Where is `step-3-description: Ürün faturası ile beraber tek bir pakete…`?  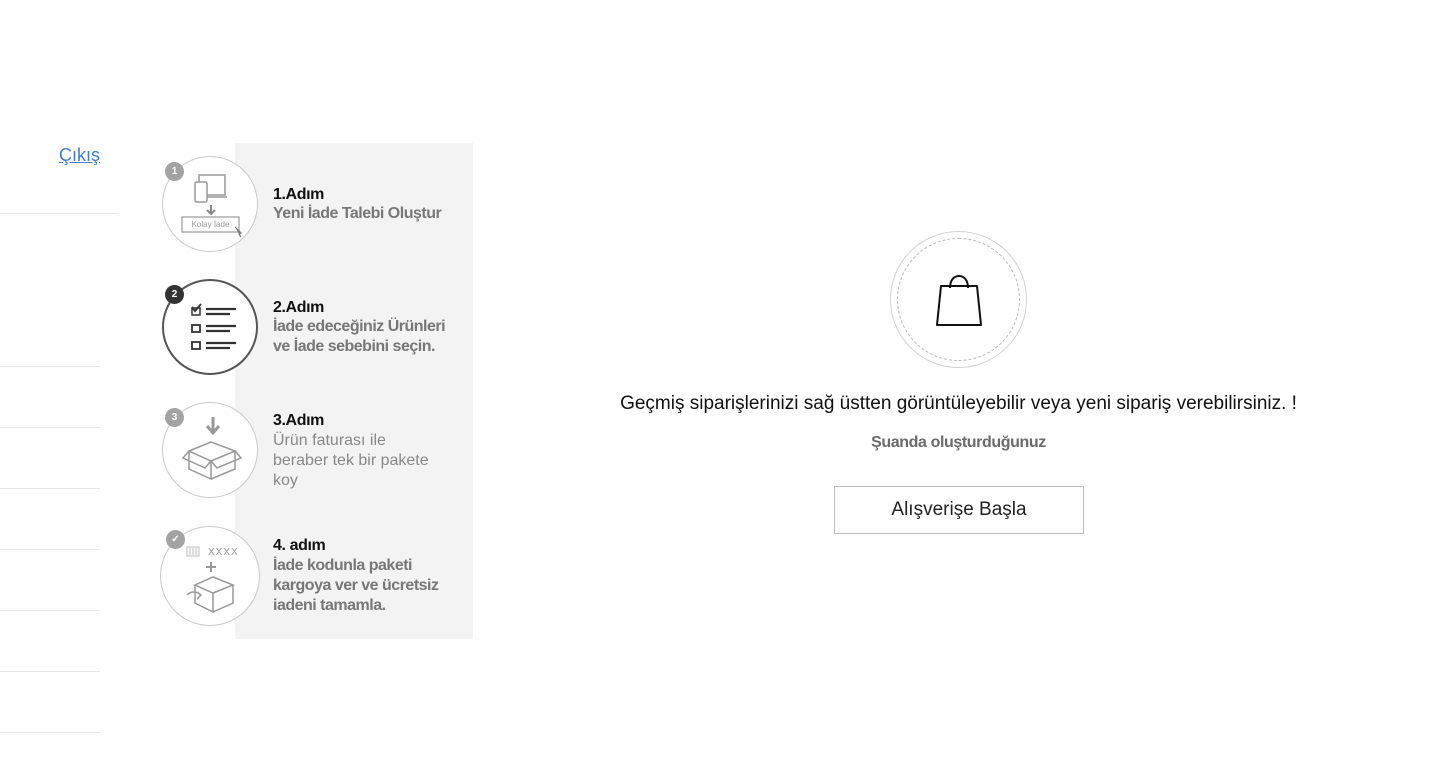
step-3-description: Ürün faturası ile beraber tek bir pakete… is located at coordinates (365, 461).